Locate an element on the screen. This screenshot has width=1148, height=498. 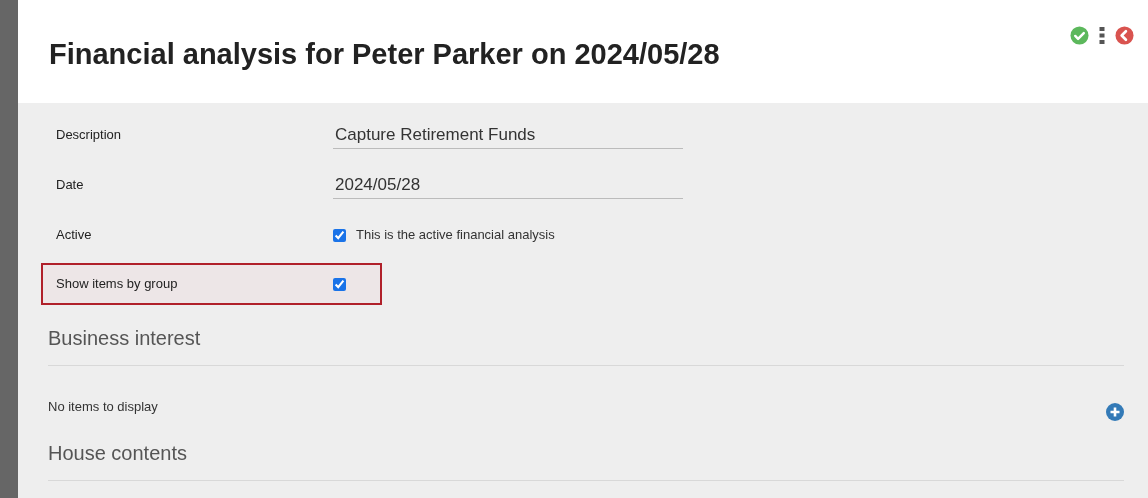
text-field: 2024/05/28 is located at coordinates (508, 185).